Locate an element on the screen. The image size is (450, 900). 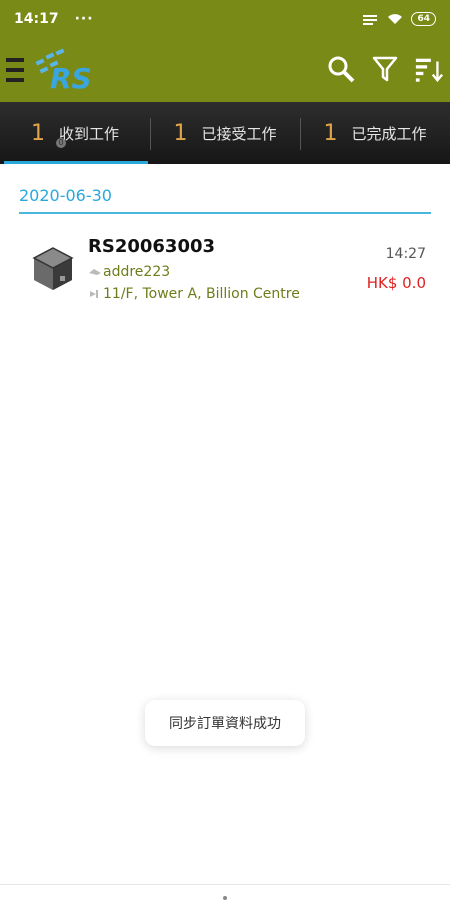
filter-button is located at coordinates (385, 69).